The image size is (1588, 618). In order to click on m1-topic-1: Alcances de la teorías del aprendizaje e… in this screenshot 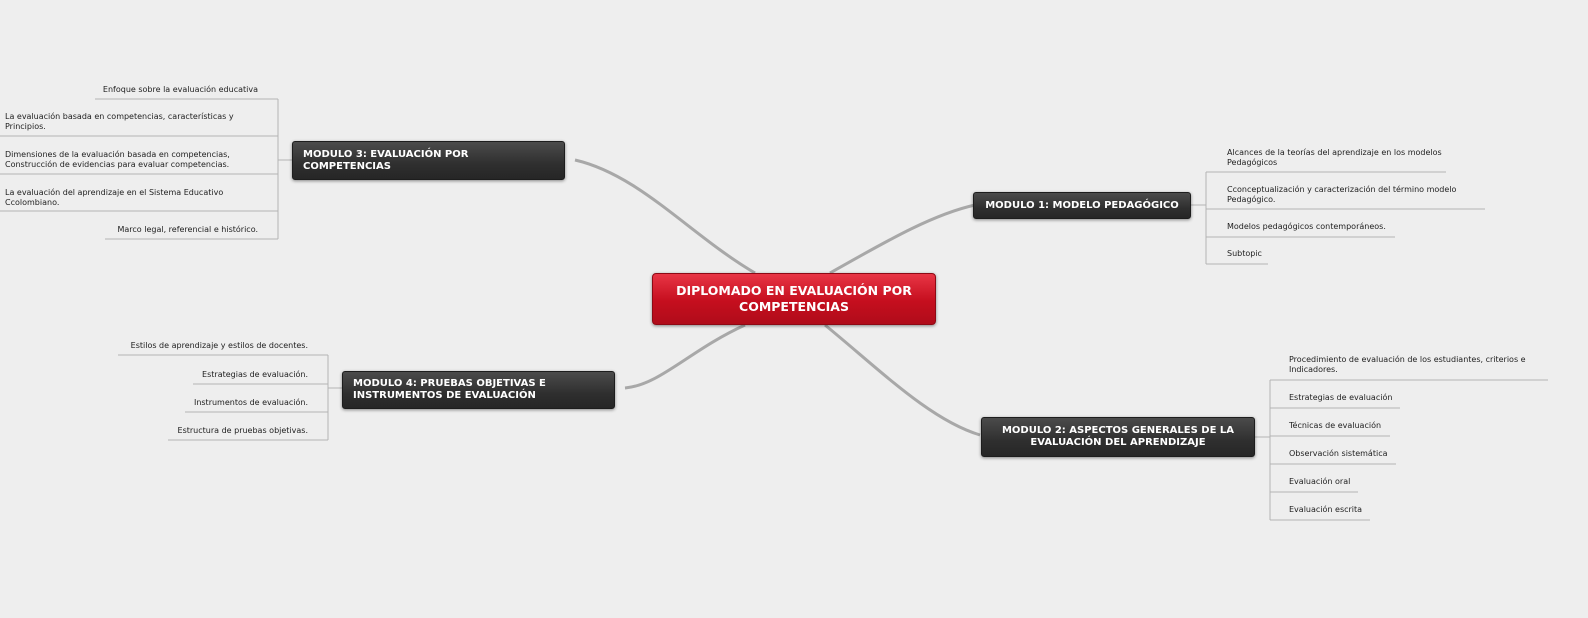, I will do `click(1343, 158)`.